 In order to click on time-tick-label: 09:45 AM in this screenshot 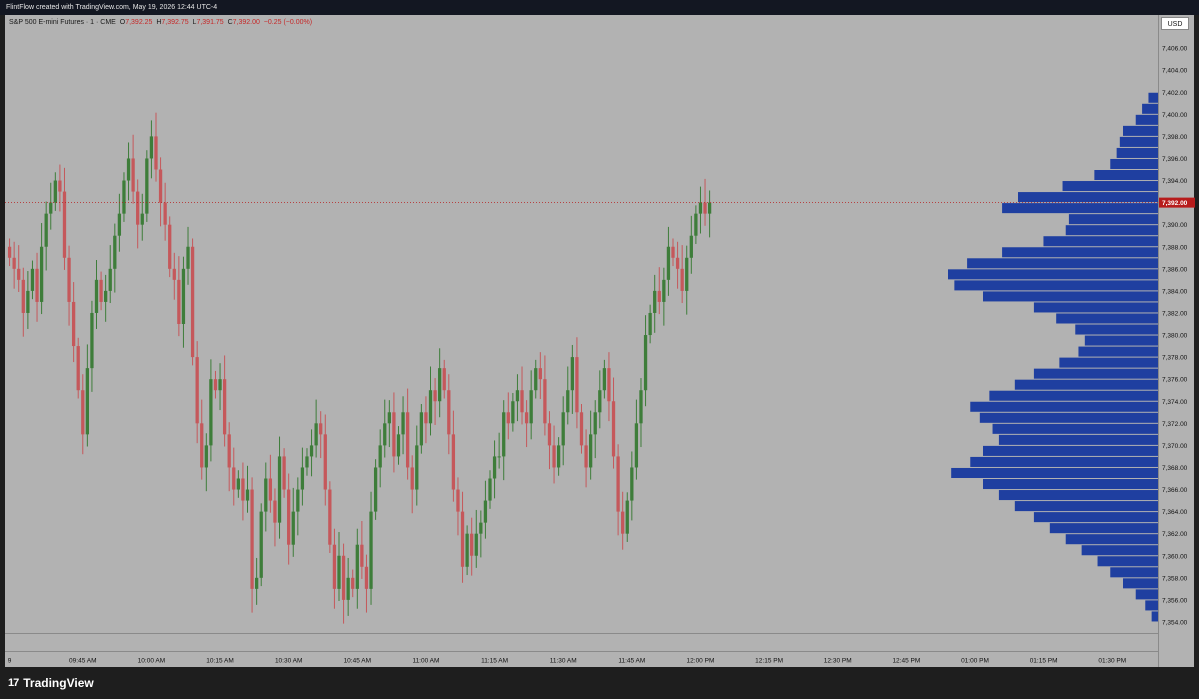, I will do `click(82, 661)`.